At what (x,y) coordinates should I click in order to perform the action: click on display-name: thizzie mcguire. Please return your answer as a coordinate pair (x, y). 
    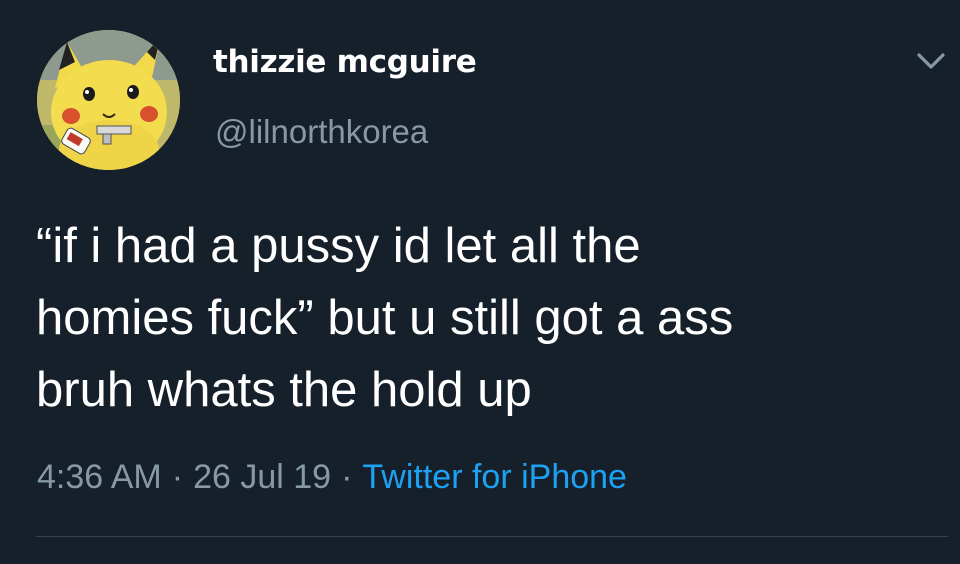
    Looking at the image, I should click on (345, 62).